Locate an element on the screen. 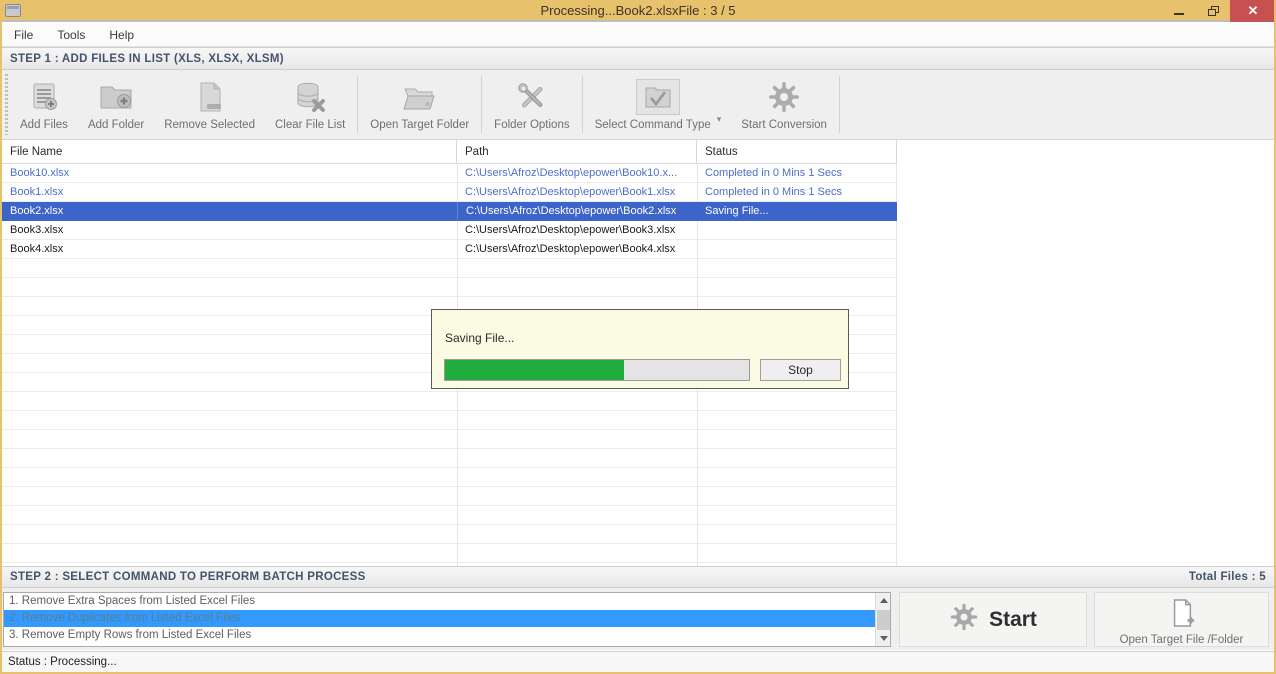 The height and width of the screenshot is (674, 1276). column-header-path: Path is located at coordinates (577, 151).